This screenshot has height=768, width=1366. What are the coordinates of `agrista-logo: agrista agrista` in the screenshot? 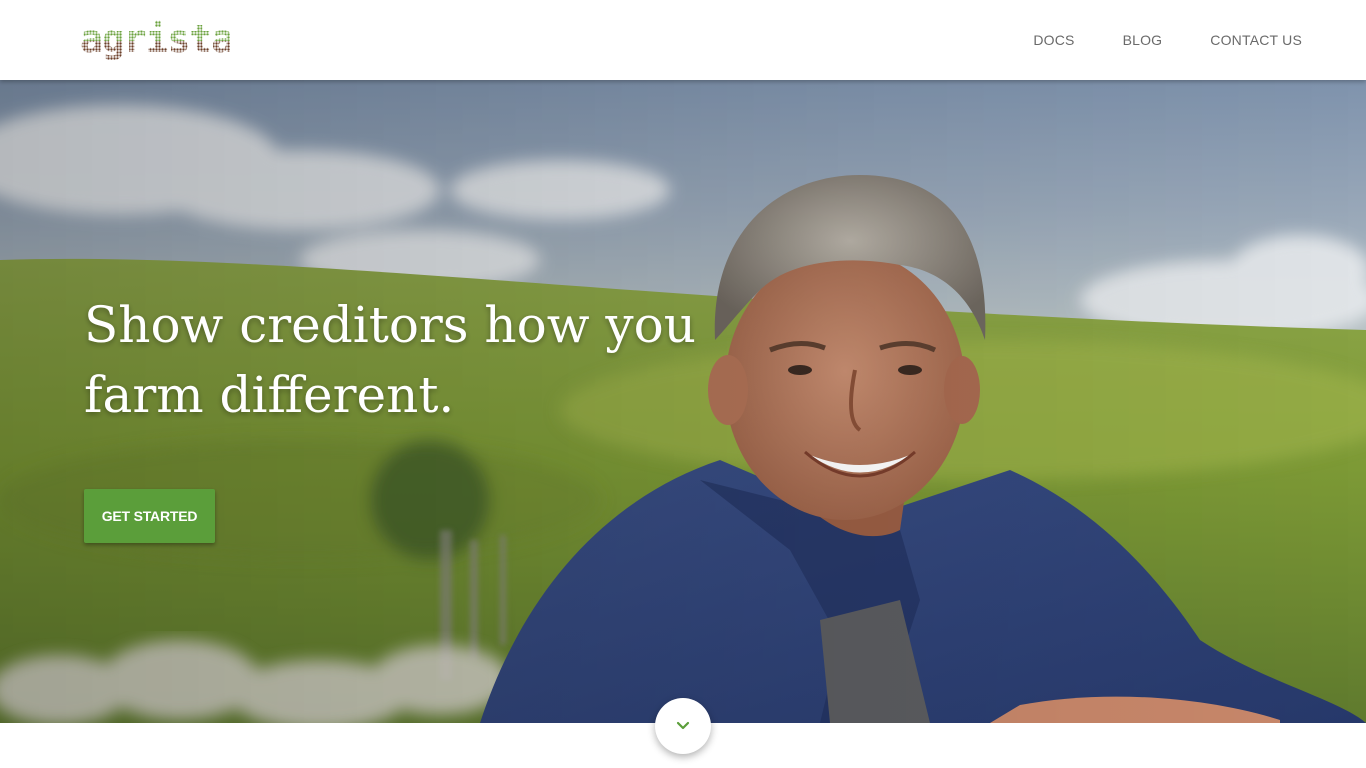 It's located at (155, 41).